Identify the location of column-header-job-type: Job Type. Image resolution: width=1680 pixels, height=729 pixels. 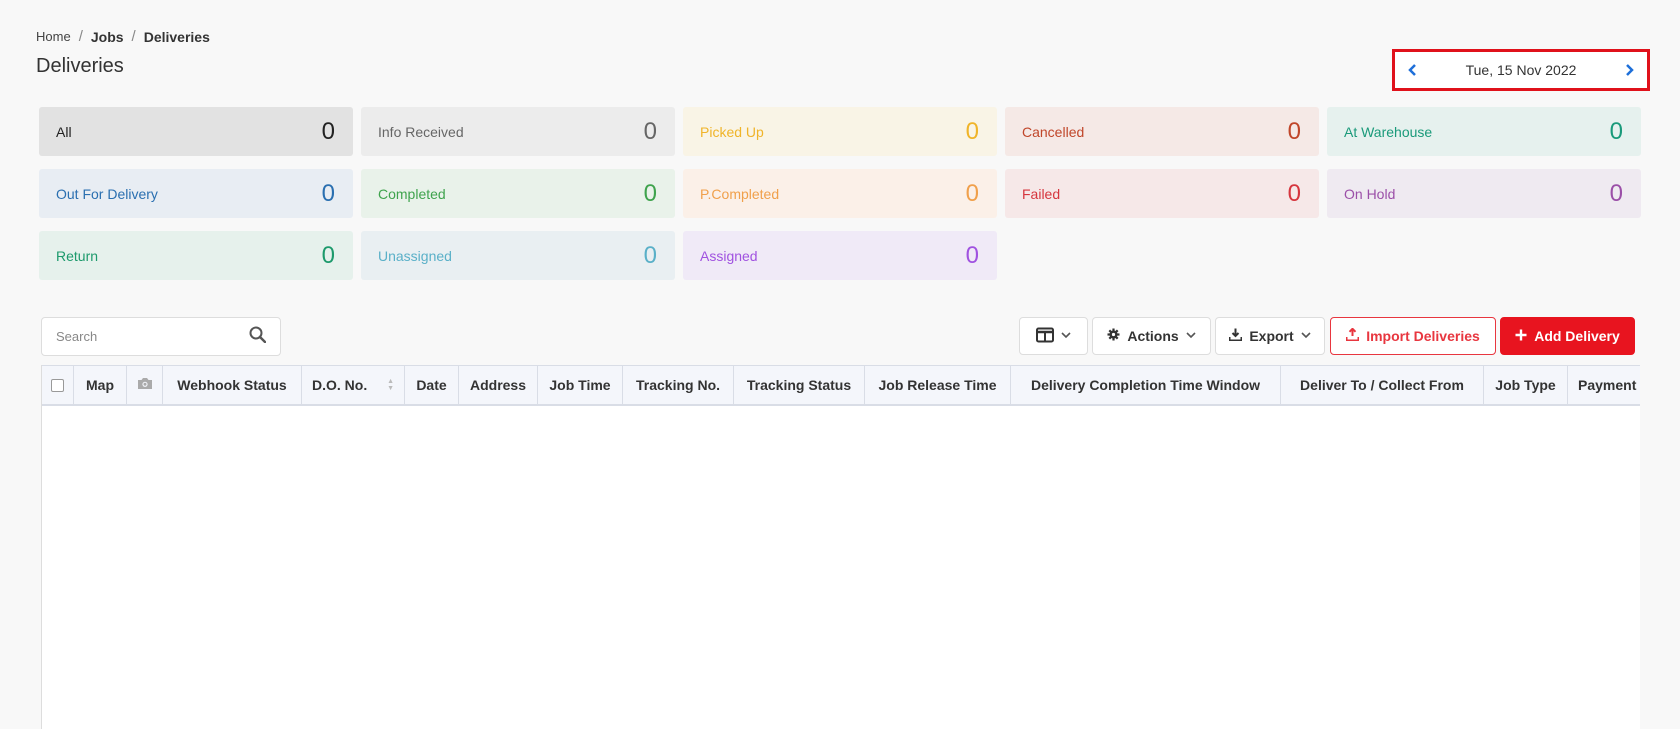
(1526, 385).